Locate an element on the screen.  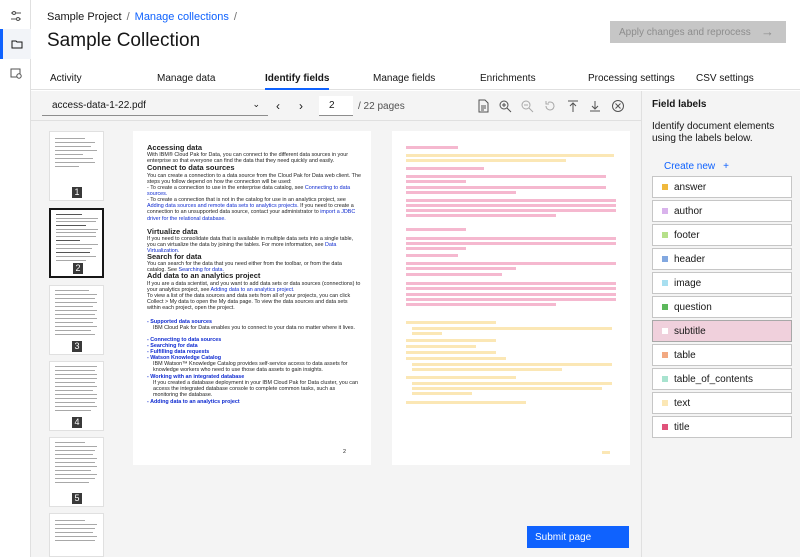
create-new-button: Create new + is located at coordinates (696, 166).